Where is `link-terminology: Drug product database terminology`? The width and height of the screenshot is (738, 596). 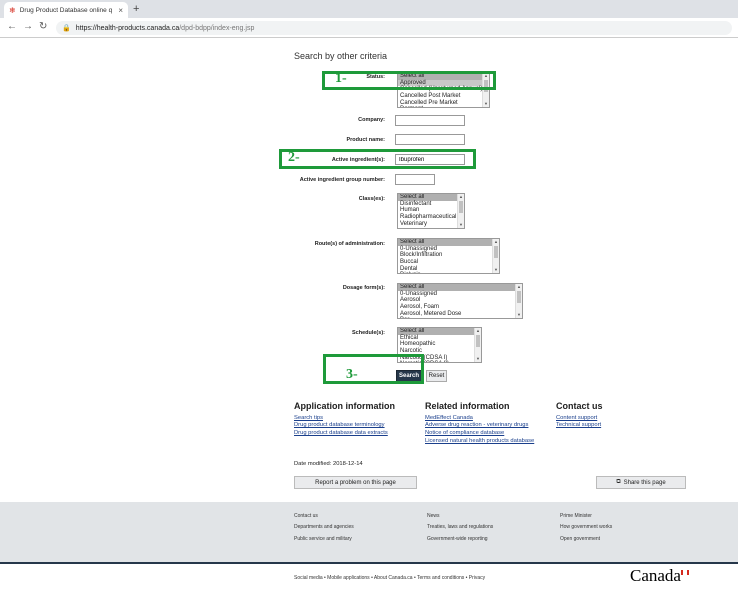 link-terminology: Drug product database terminology is located at coordinates (339, 425).